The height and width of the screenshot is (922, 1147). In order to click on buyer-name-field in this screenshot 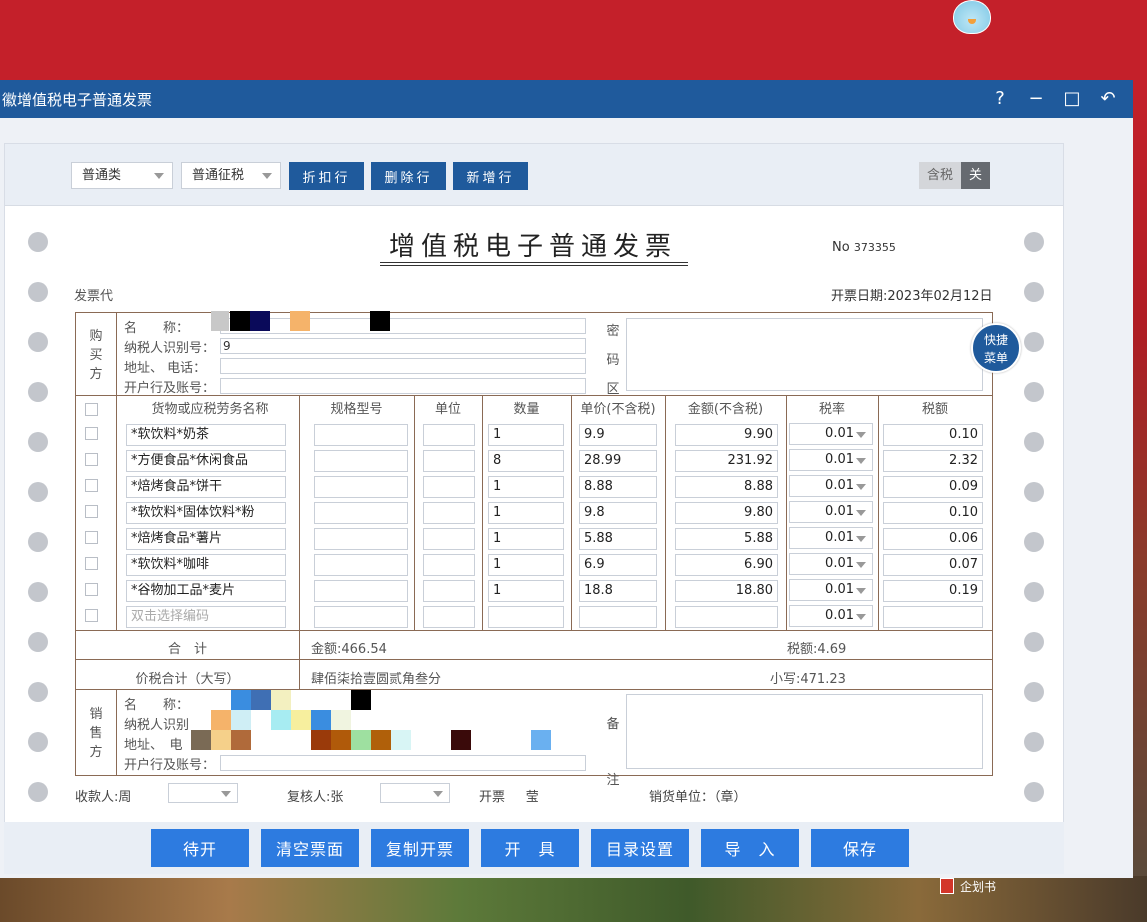, I will do `click(403, 326)`.